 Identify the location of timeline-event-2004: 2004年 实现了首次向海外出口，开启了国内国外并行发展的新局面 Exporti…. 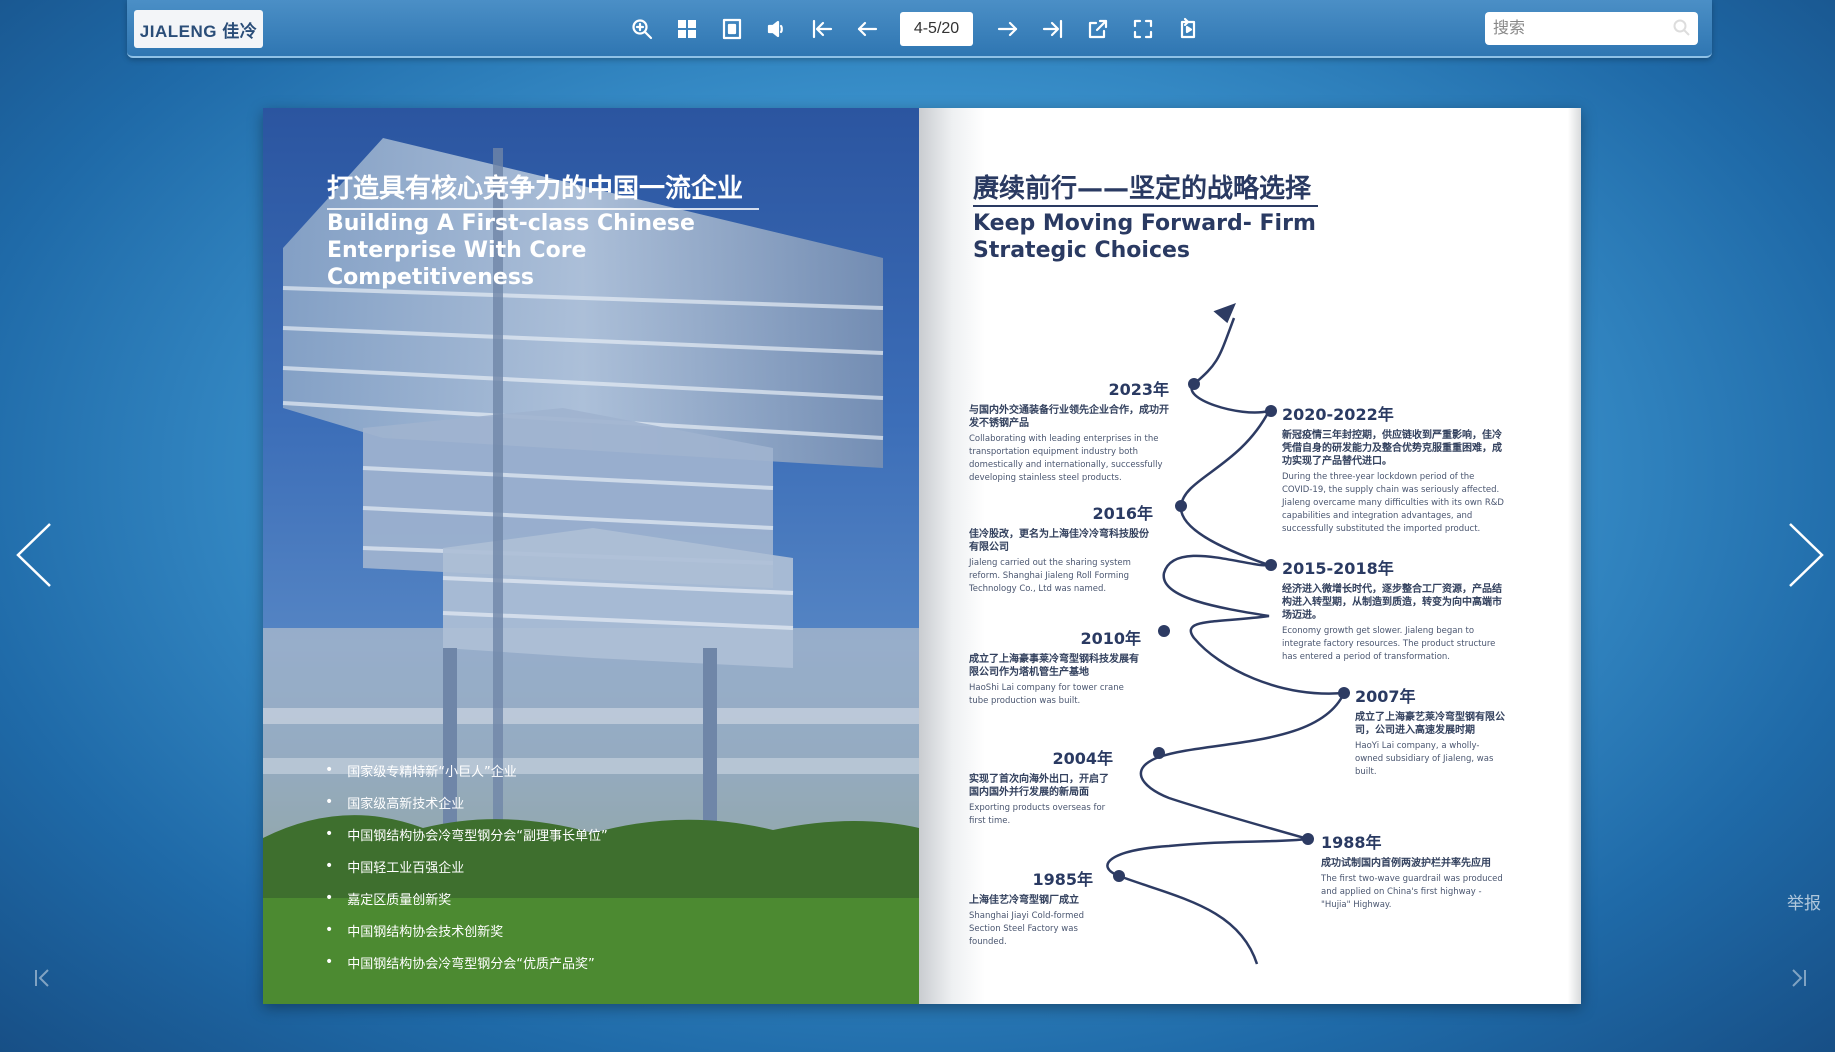
(1041, 787).